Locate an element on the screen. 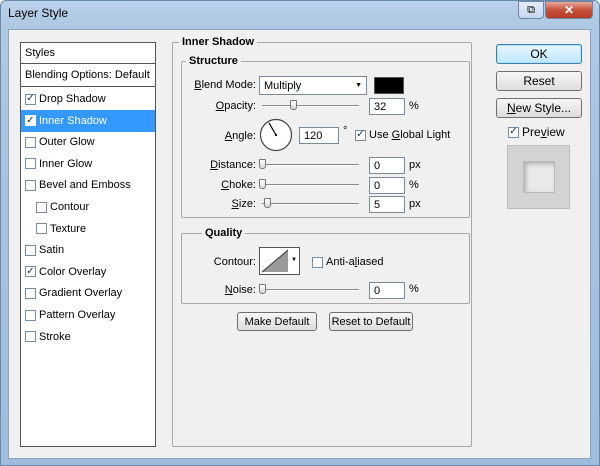 This screenshot has height=466, width=600. blend-mode-select: Multiply ▼ is located at coordinates (313, 85).